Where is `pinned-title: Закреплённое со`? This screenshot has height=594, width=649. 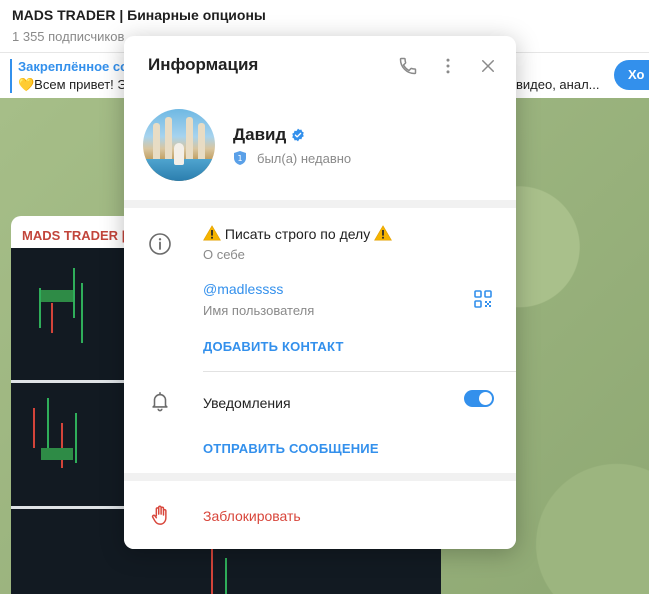 pinned-title: Закреплённое со is located at coordinates (73, 66).